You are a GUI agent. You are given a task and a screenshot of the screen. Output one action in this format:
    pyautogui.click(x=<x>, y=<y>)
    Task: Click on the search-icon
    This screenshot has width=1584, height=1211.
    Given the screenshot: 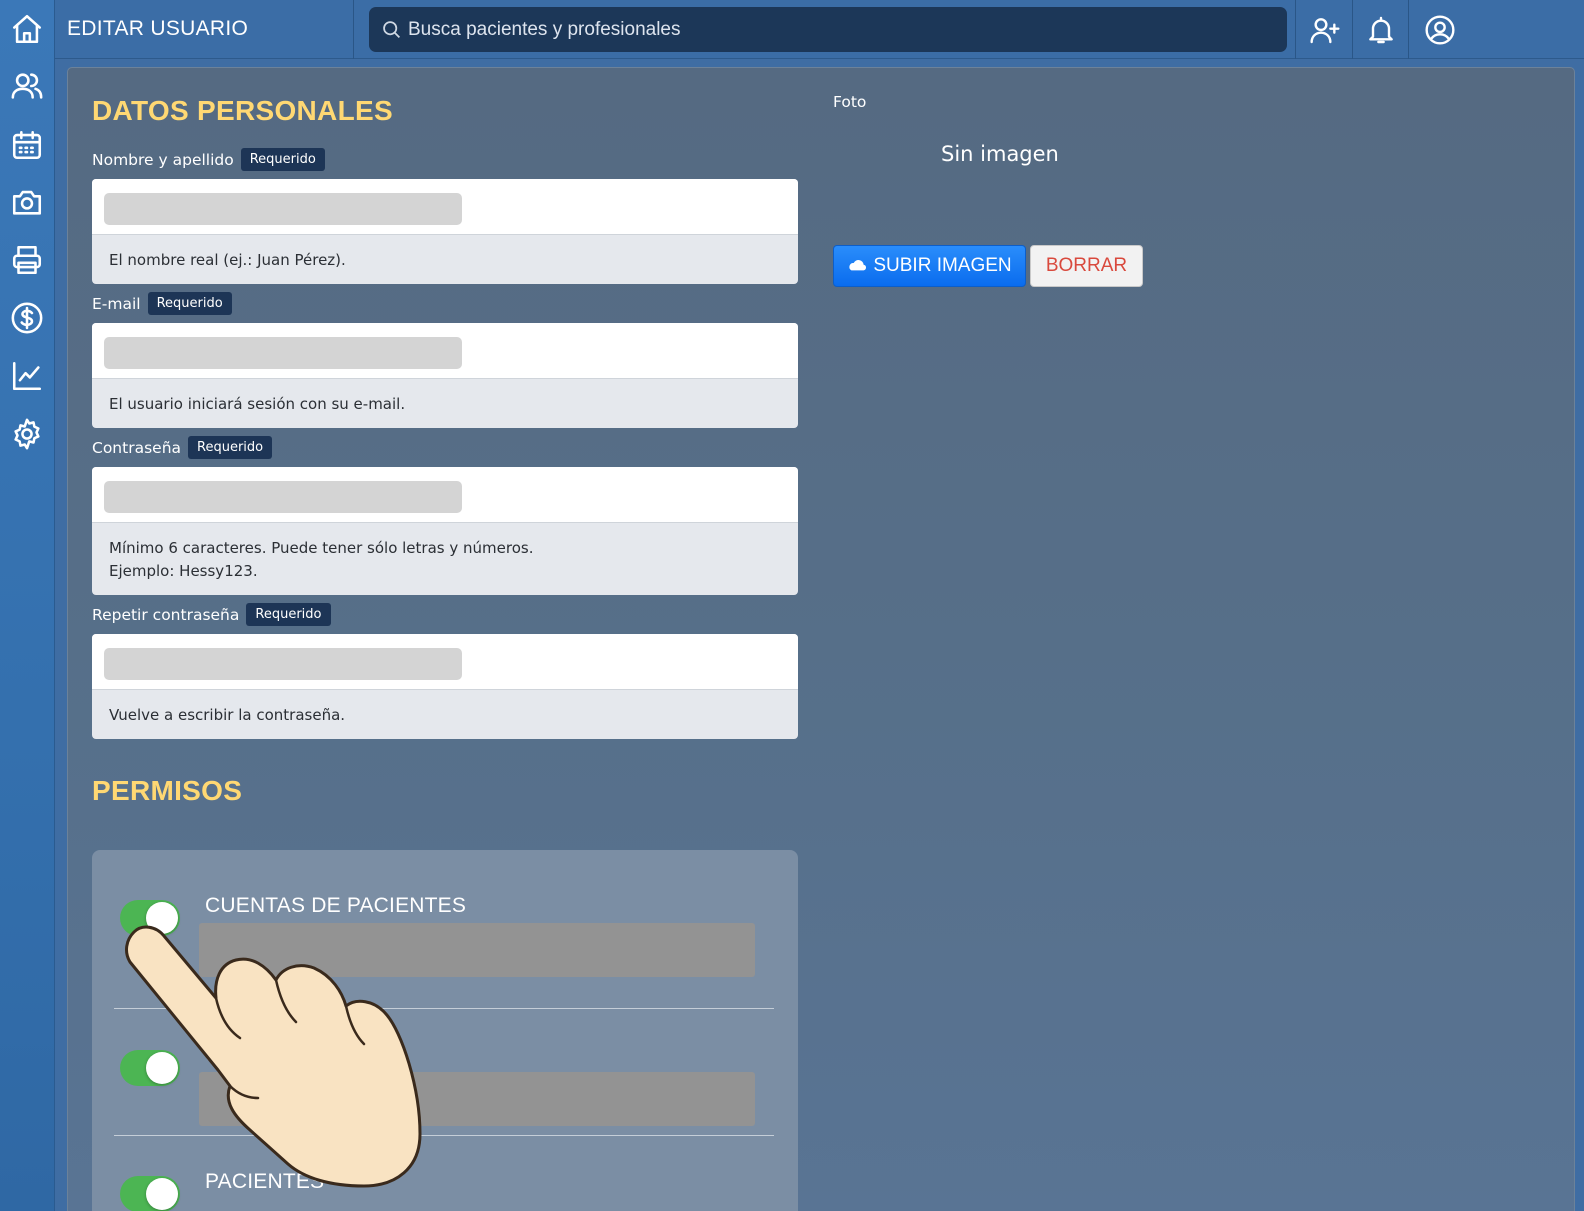 What is the action you would take?
    pyautogui.click(x=391, y=29)
    